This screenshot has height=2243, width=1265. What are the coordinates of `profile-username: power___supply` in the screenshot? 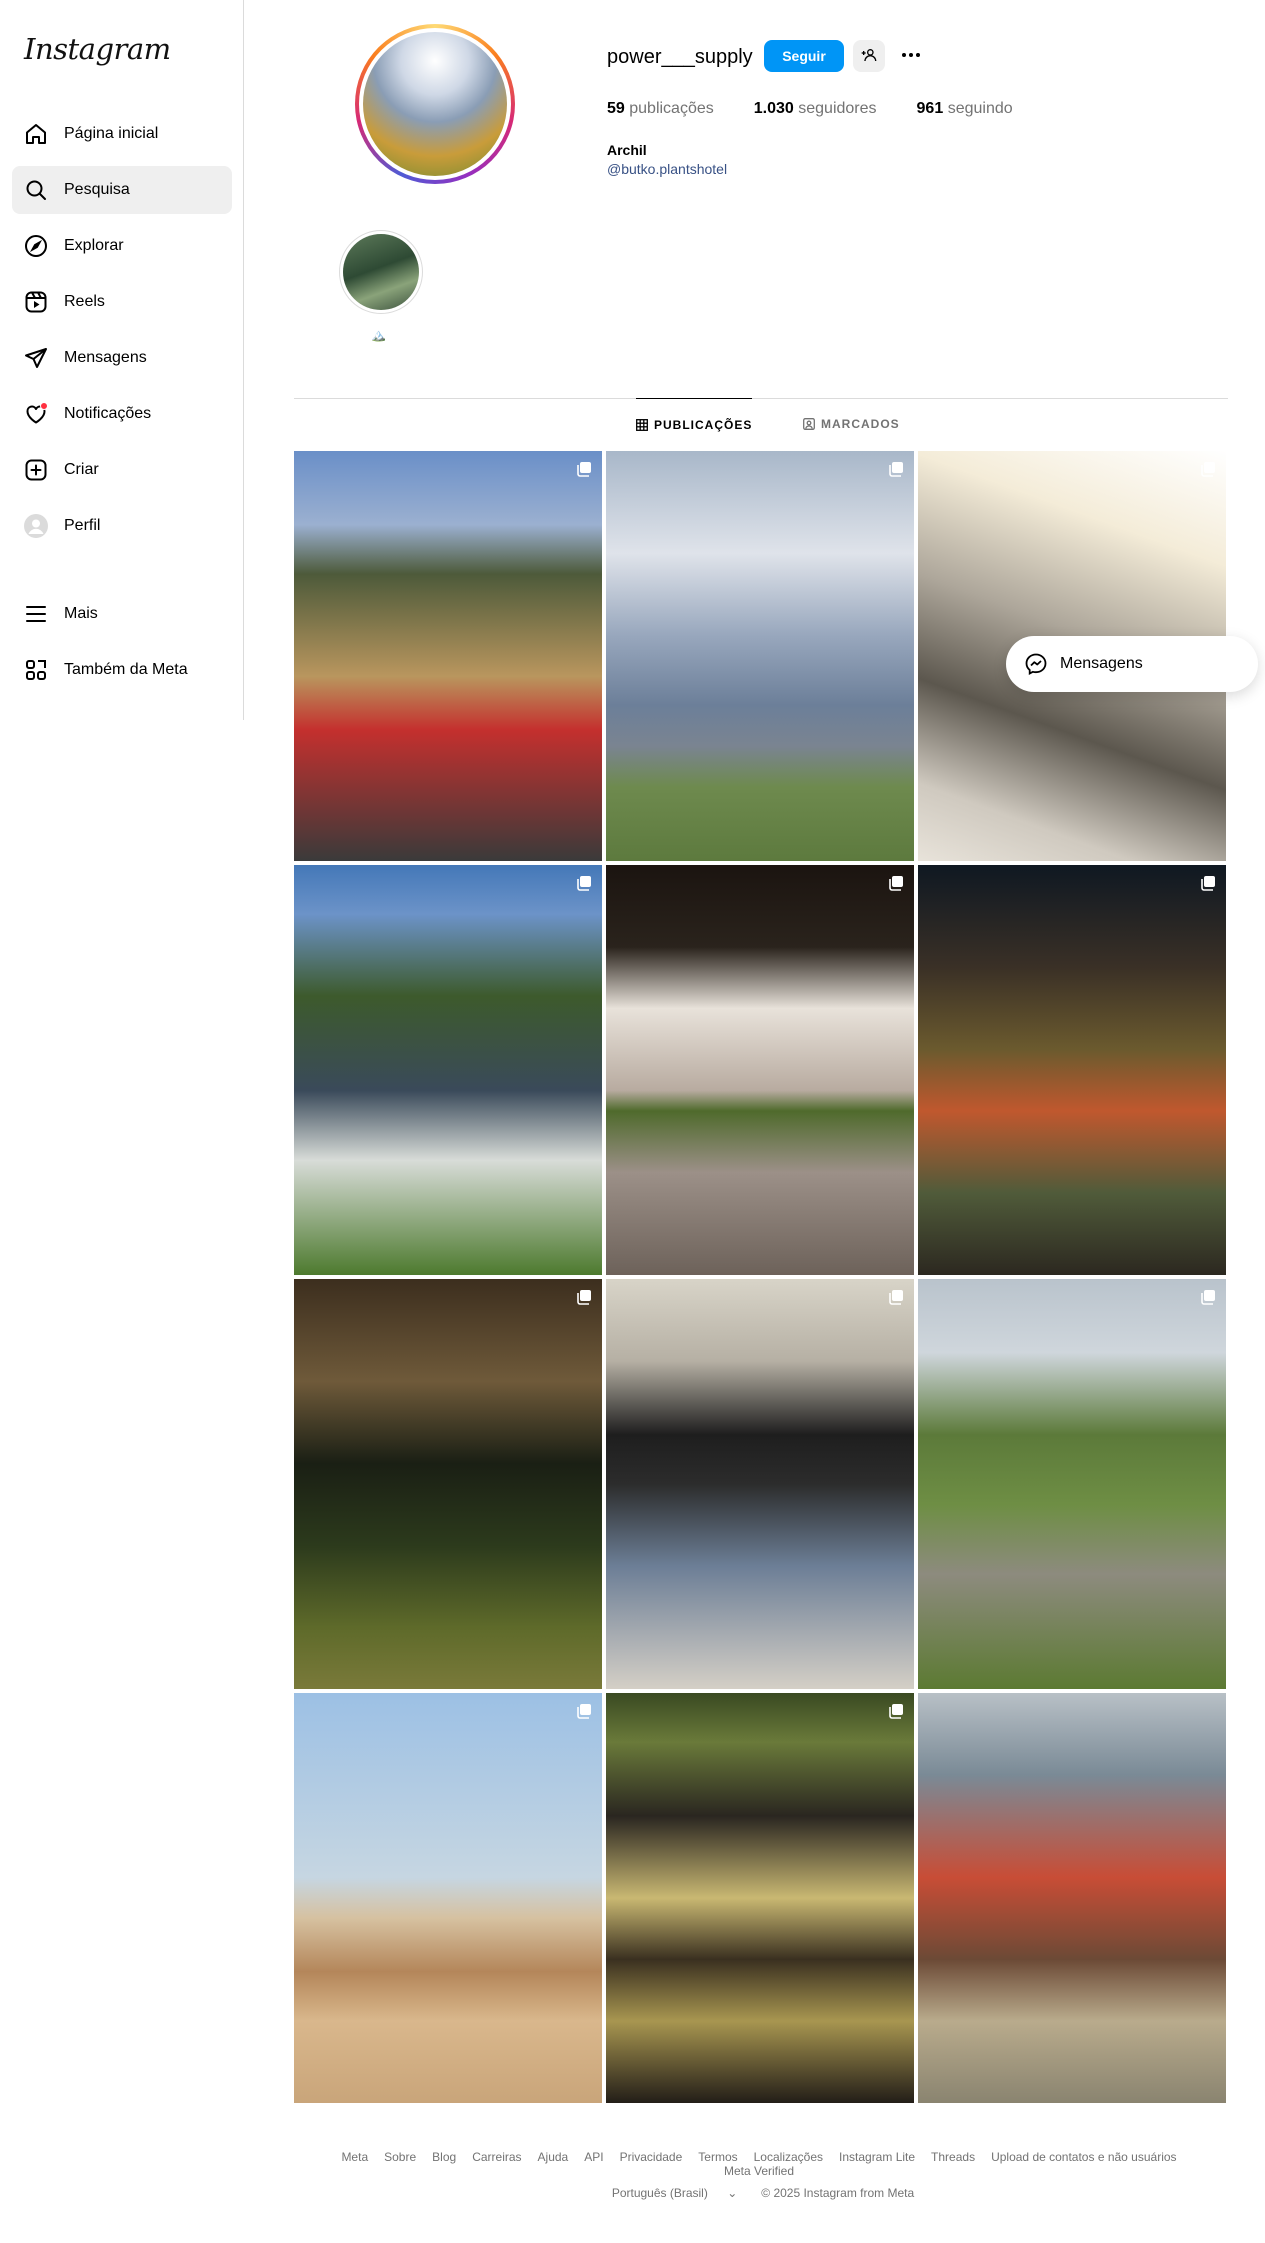 It's located at (680, 57).